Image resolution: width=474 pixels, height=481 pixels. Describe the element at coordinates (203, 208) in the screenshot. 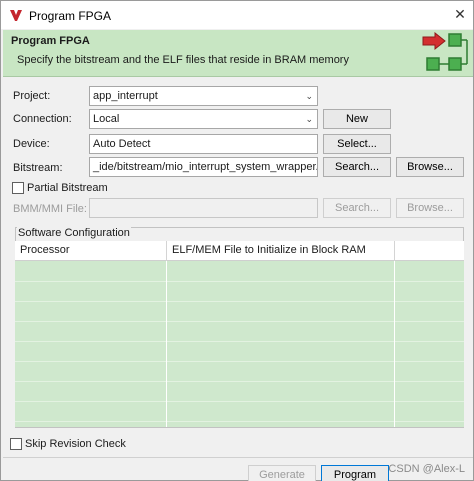

I see `bmm-file-input` at that location.